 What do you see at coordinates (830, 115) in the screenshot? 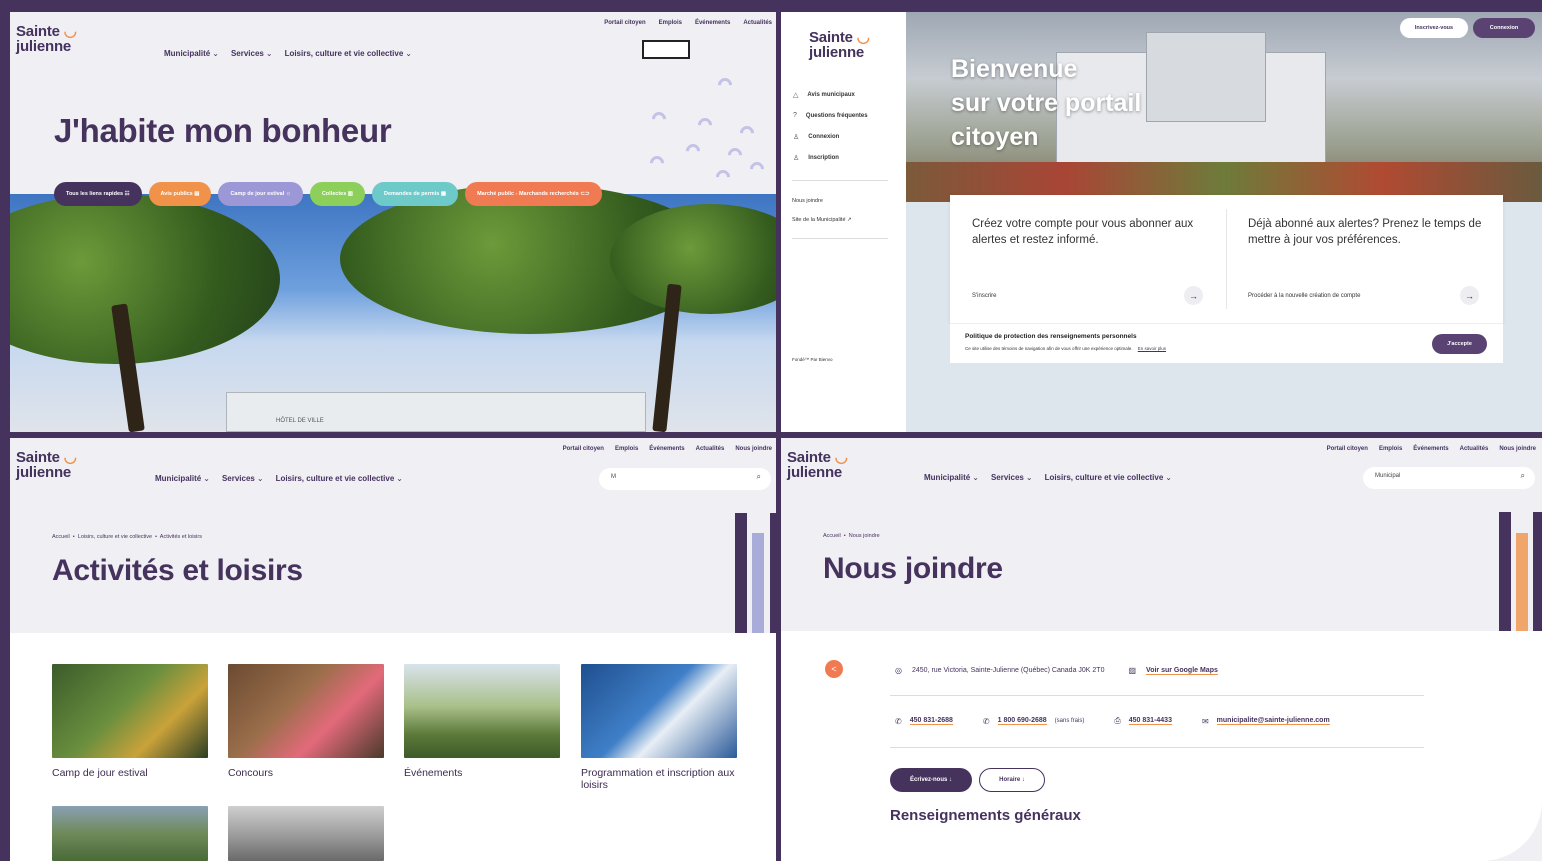
I see `sidebar-item-faq: ? Questions fréquentes` at bounding box center [830, 115].